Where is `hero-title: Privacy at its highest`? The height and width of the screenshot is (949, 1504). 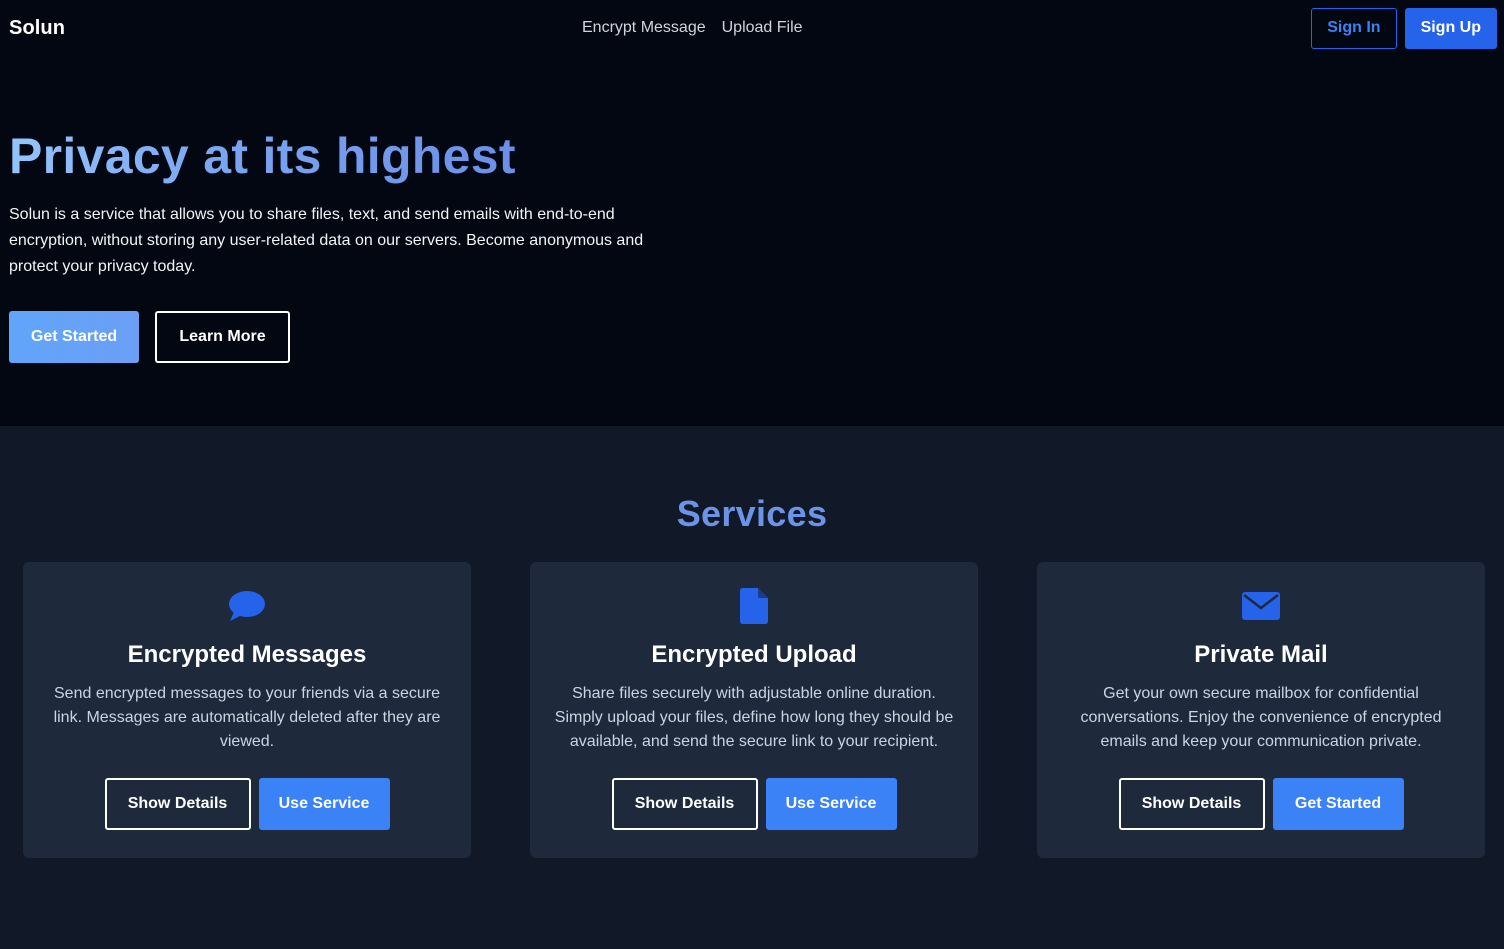 hero-title: Privacy at its highest is located at coordinates (262, 156).